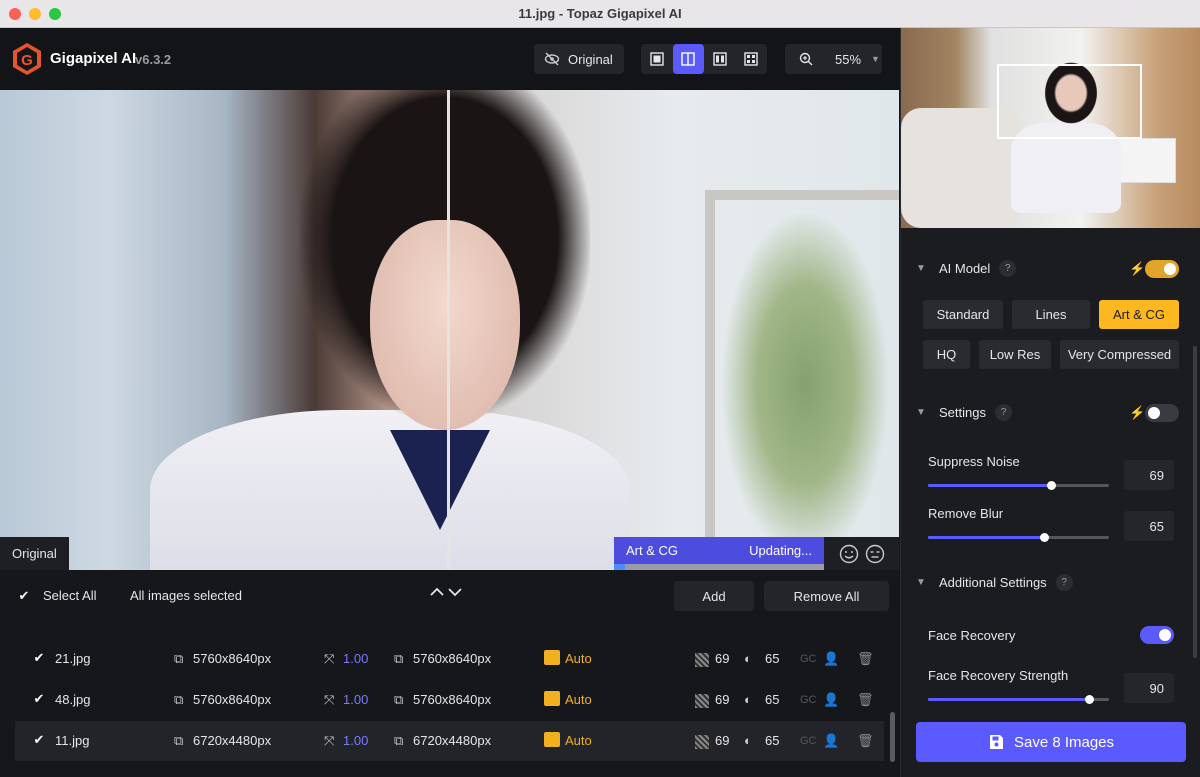 The height and width of the screenshot is (777, 1200). I want to click on single-view-icon, so click(657, 59).